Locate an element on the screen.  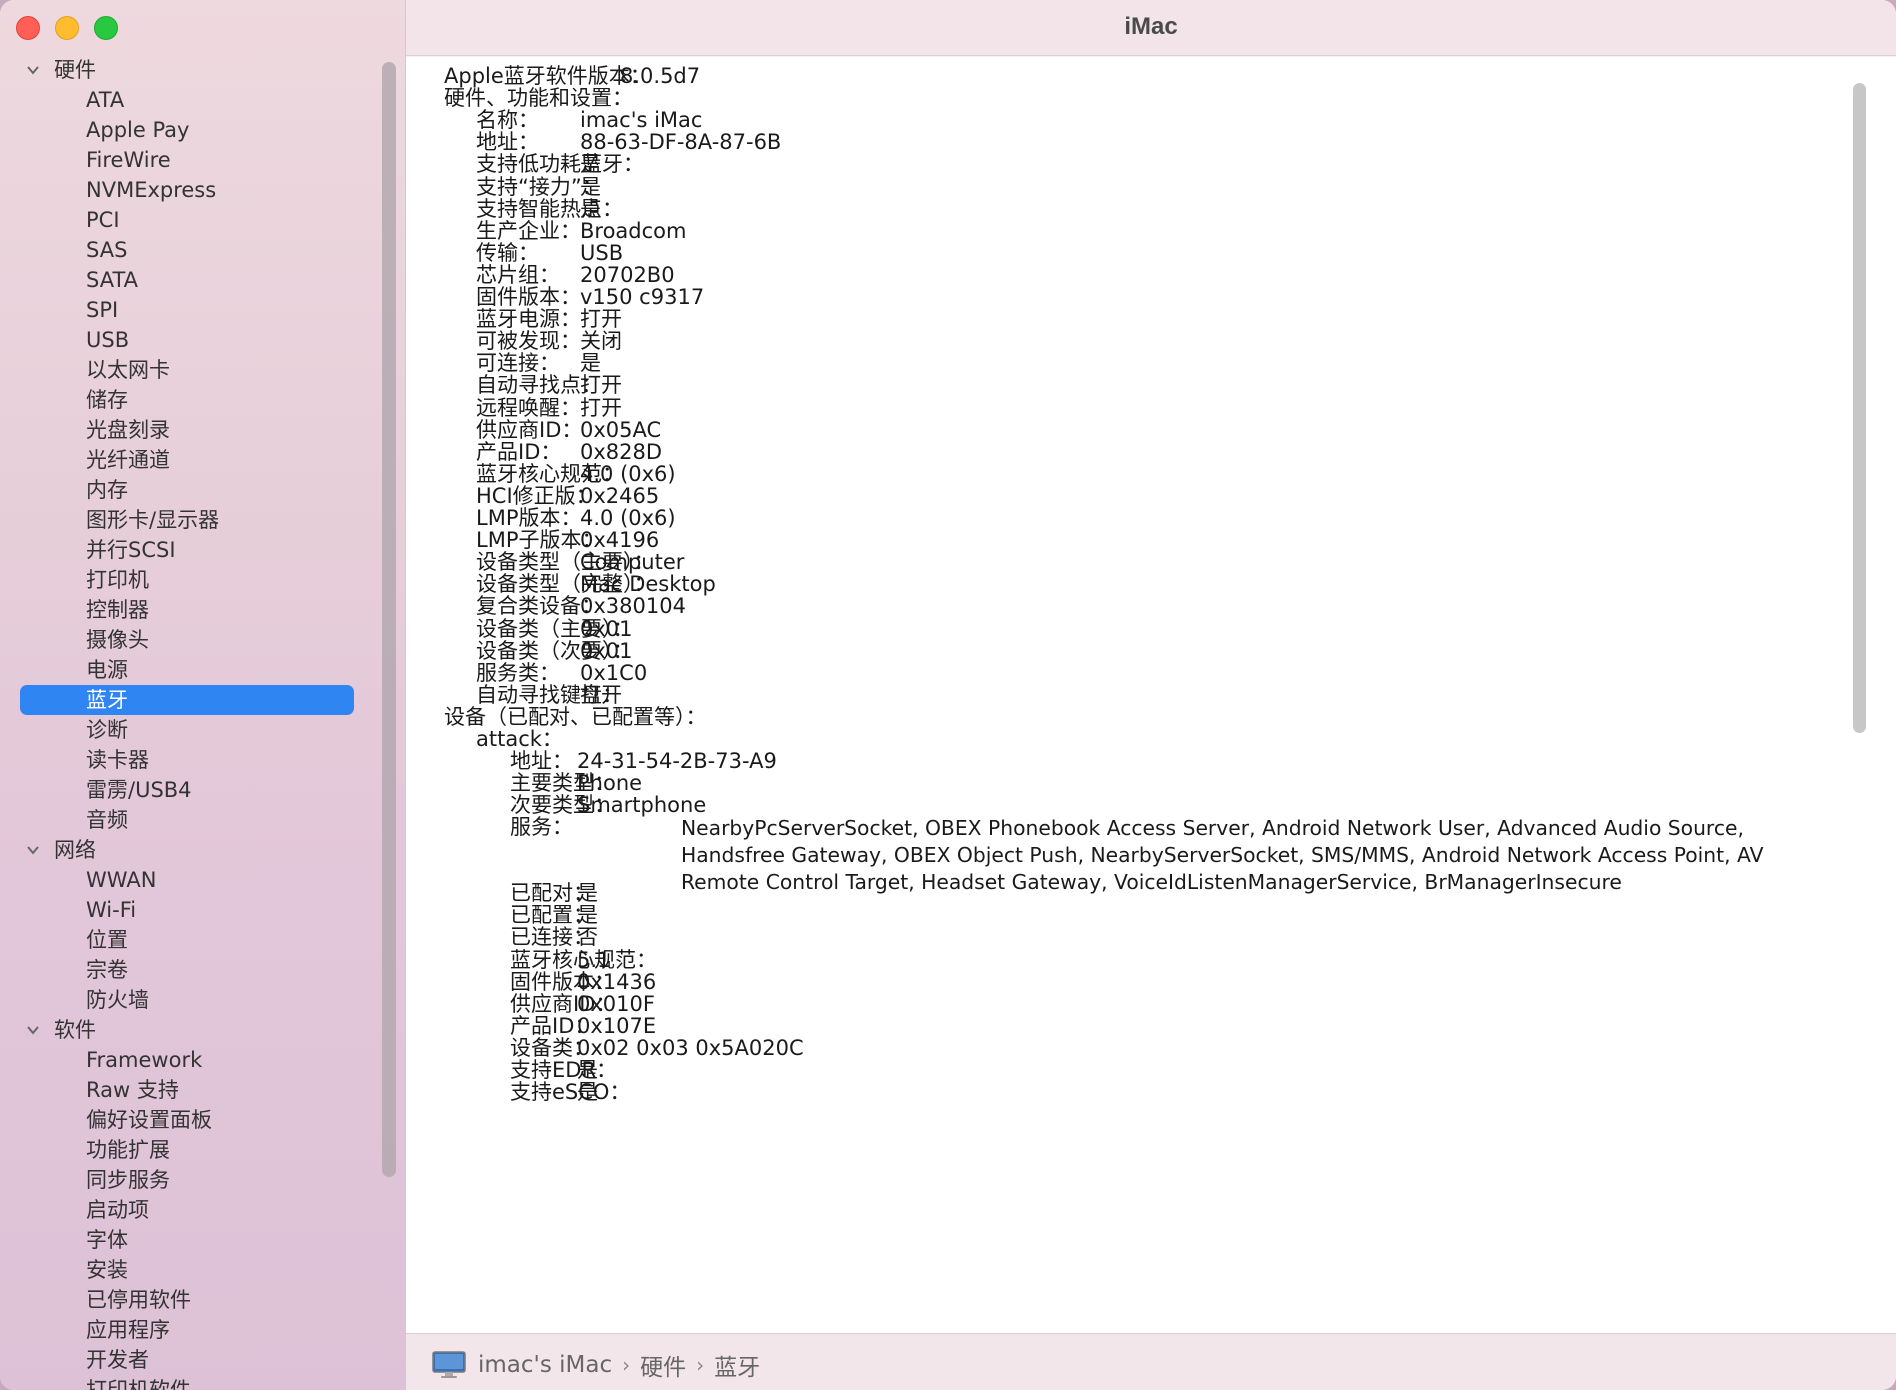
sidebar-item: ATA is located at coordinates (190, 100).